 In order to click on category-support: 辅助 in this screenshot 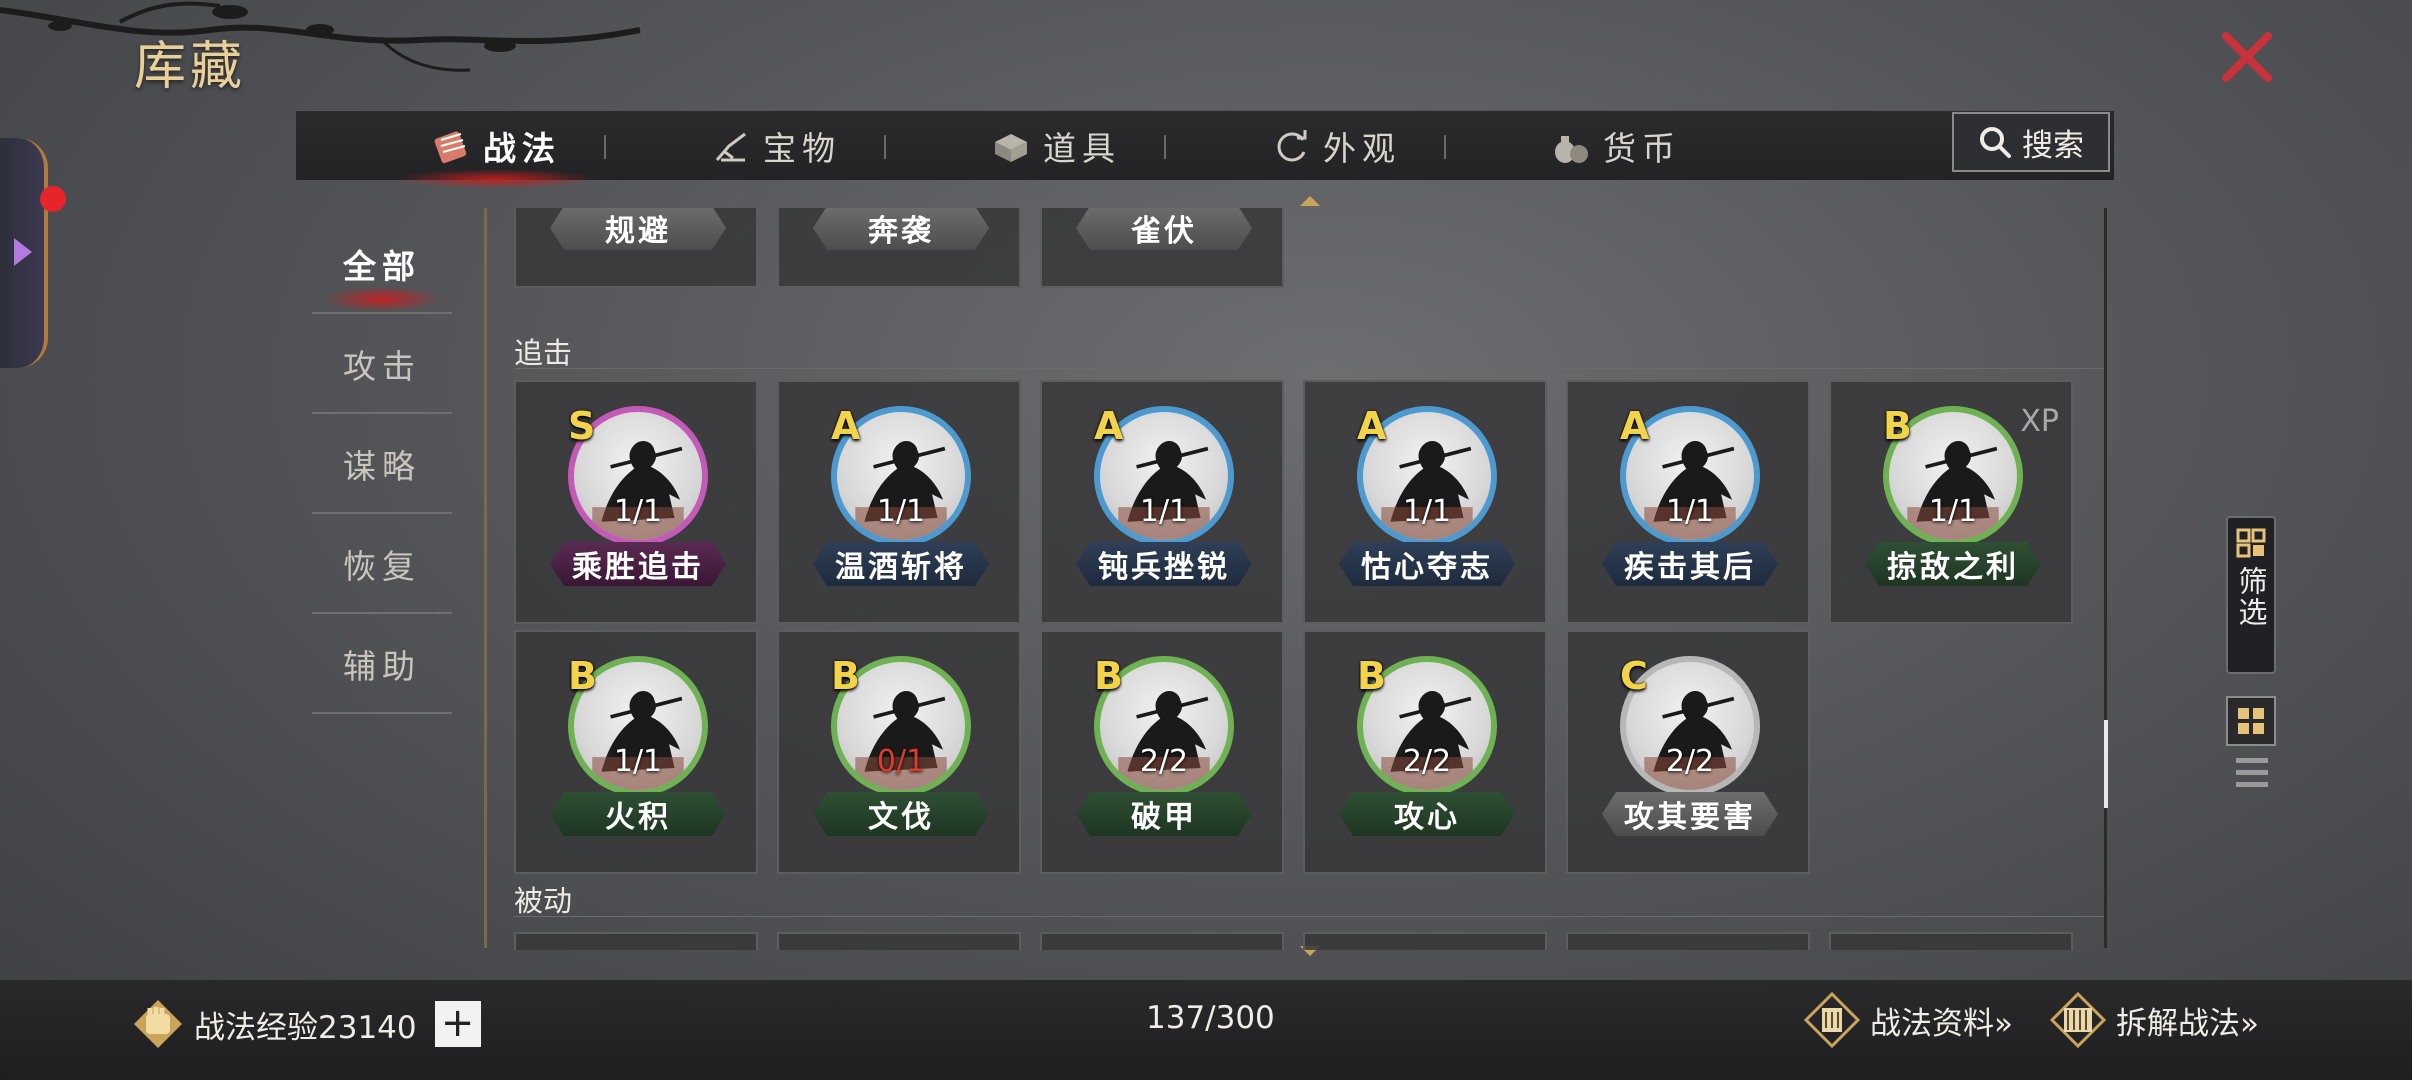, I will do `click(382, 664)`.